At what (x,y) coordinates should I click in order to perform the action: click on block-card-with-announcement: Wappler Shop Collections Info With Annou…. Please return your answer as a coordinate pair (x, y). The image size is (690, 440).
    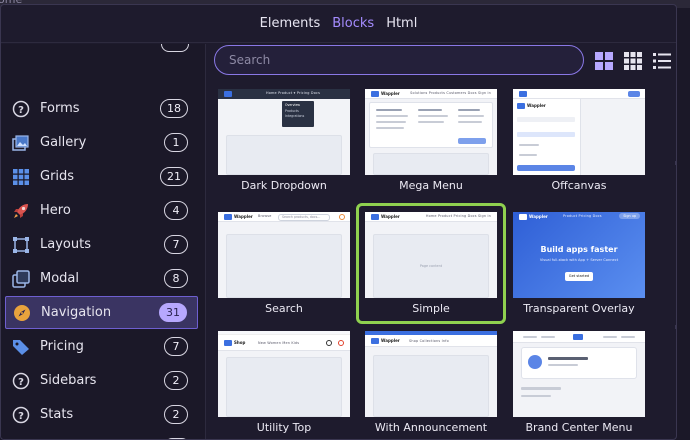
    Looking at the image, I should click on (431, 383).